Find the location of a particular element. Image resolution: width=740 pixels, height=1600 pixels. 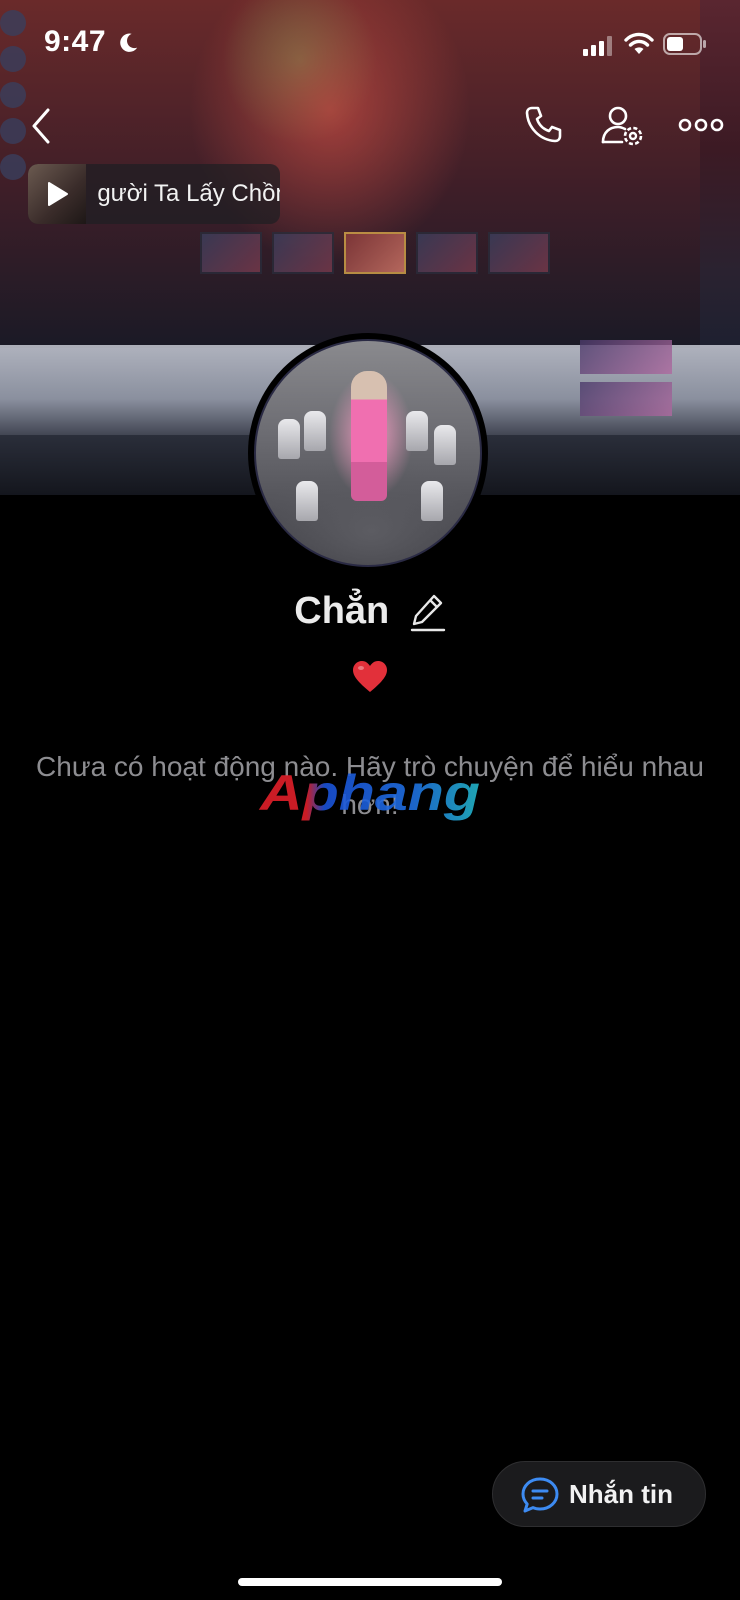

watermark-logo: Aphang is located at coordinates (369, 794).